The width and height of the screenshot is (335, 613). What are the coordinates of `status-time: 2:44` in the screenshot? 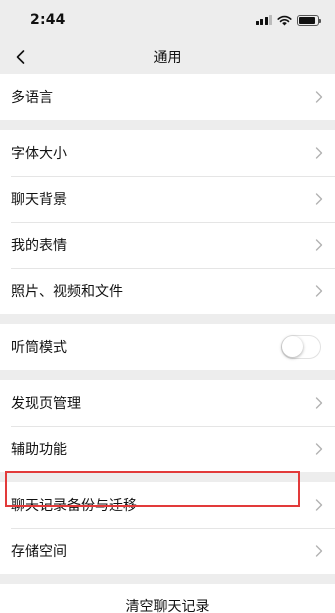 It's located at (48, 20).